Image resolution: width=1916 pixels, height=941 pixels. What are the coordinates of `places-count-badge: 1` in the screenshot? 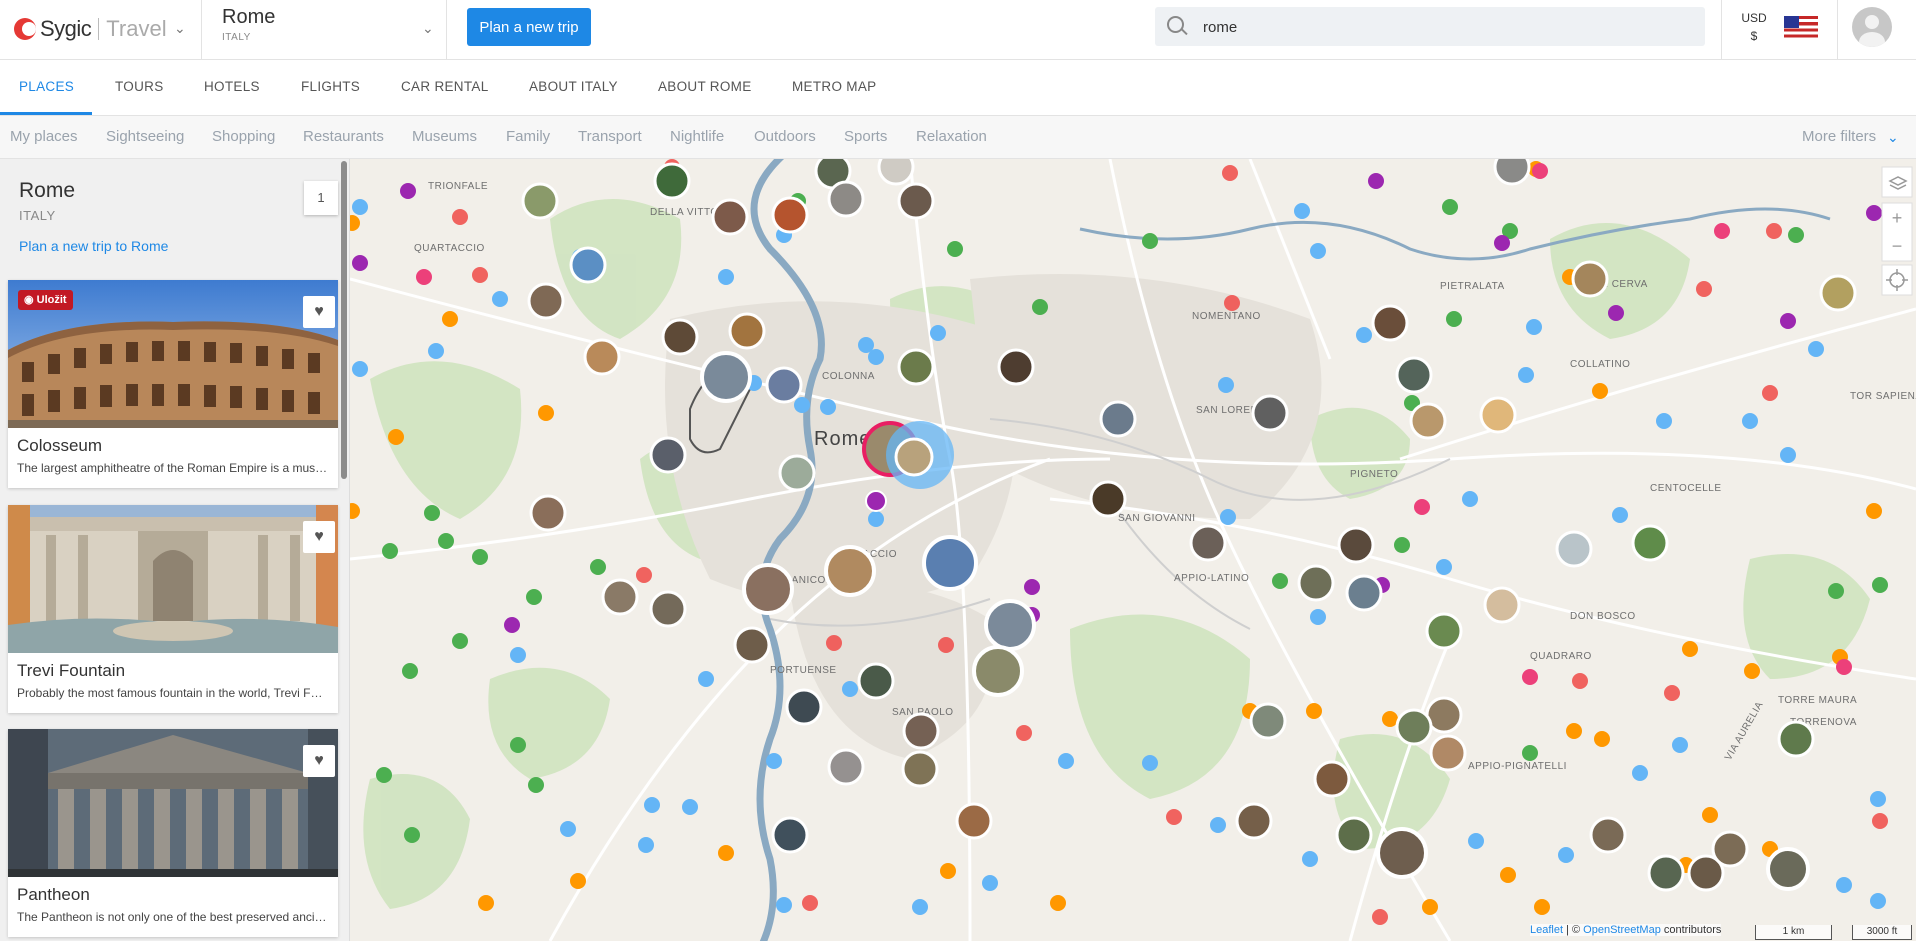 It's located at (321, 198).